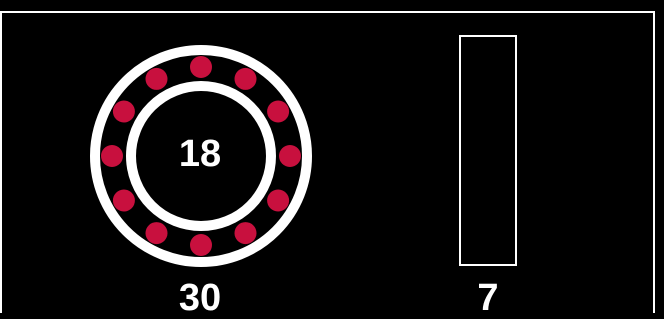 This screenshot has height=319, width=664. What do you see at coordinates (200, 154) in the screenshot?
I see `inner-diameter-label: 18` at bounding box center [200, 154].